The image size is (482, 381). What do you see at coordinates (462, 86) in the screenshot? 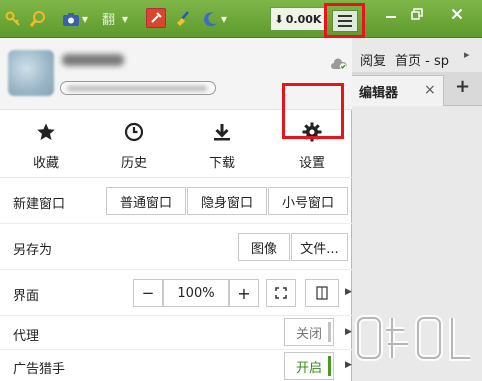
I see `new-tab-button: +` at bounding box center [462, 86].